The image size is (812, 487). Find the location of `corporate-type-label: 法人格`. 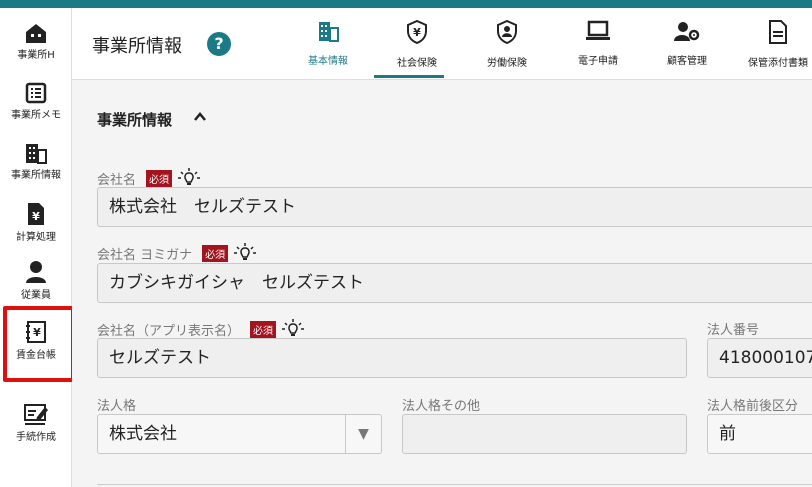

corporate-type-label: 法人格 is located at coordinates (117, 406).